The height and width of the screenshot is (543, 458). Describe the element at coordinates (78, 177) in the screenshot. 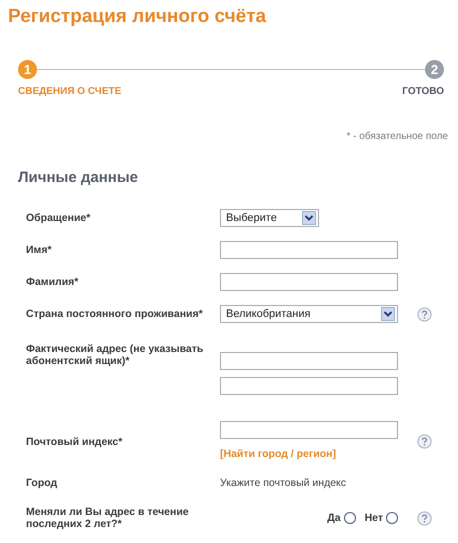

I see `section-title: Личные данные` at that location.